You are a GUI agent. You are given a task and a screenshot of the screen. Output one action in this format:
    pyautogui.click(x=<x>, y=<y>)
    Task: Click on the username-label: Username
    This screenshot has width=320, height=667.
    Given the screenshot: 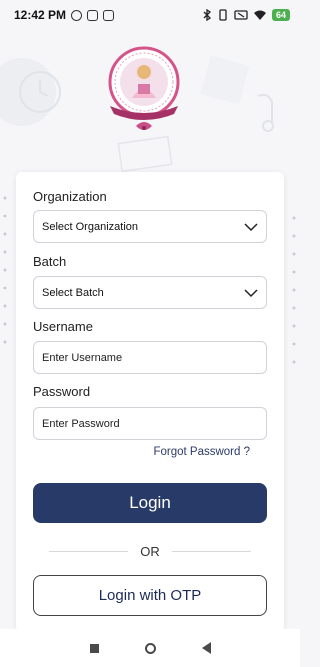 What is the action you would take?
    pyautogui.click(x=63, y=326)
    